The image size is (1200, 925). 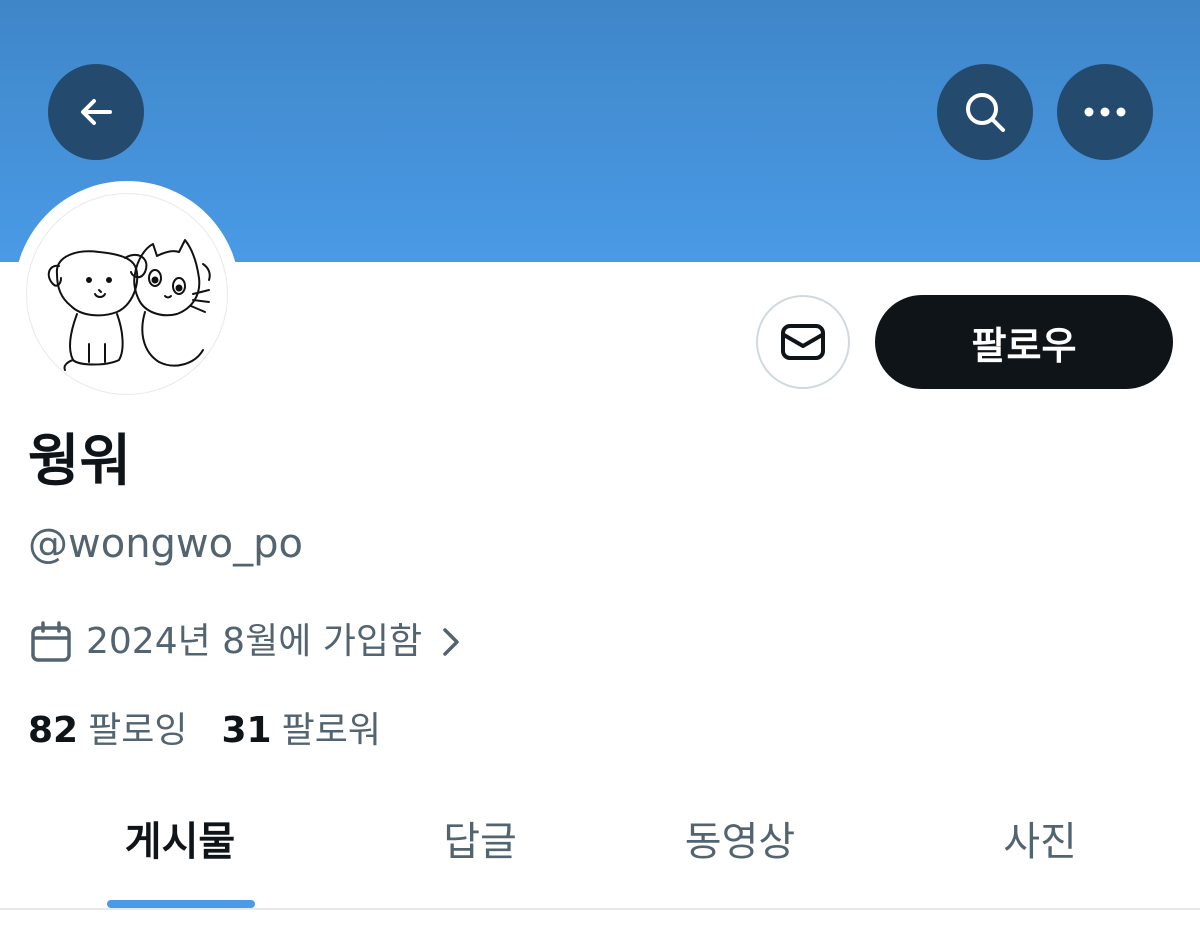 I want to click on following-link: 82 팔로잉, so click(x=107, y=731).